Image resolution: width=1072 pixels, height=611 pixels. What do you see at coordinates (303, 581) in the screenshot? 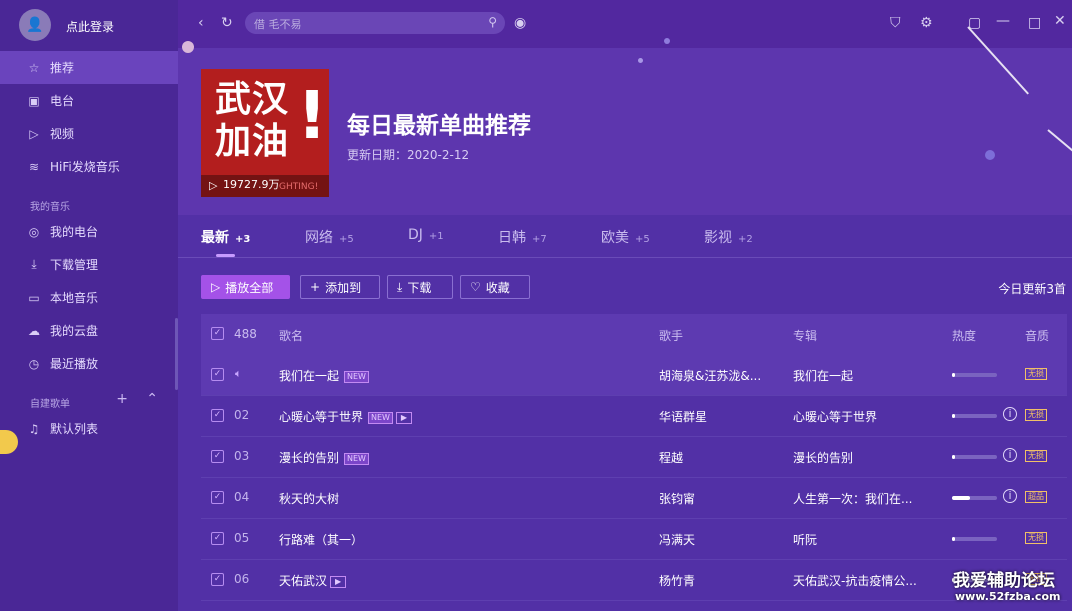
I see `song-title: 天佑武汉` at bounding box center [303, 581].